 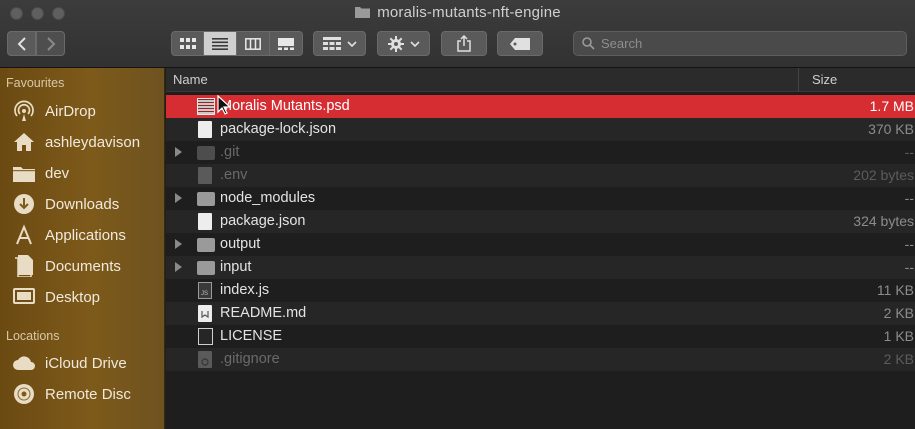 What do you see at coordinates (588, 43) in the screenshot?
I see `search-icon` at bounding box center [588, 43].